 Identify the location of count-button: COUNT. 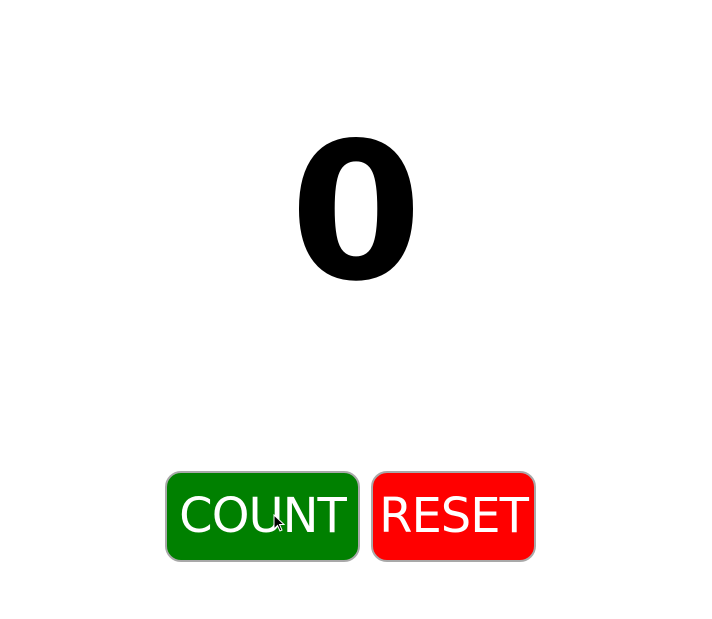
(262, 516).